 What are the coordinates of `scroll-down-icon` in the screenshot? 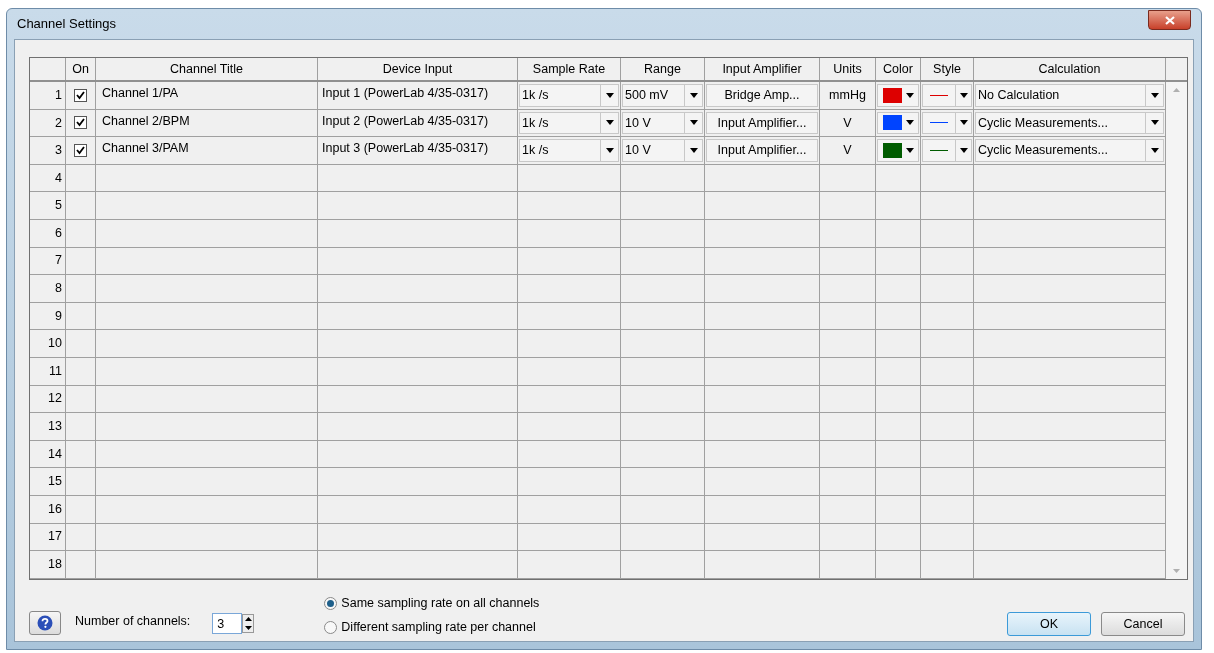 It's located at (1176, 570).